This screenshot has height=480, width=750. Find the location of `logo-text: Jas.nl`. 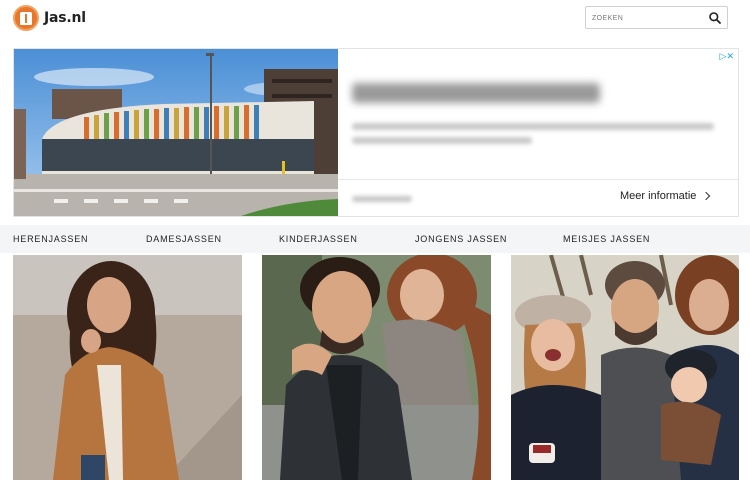

logo-text: Jas.nl is located at coordinates (65, 18).